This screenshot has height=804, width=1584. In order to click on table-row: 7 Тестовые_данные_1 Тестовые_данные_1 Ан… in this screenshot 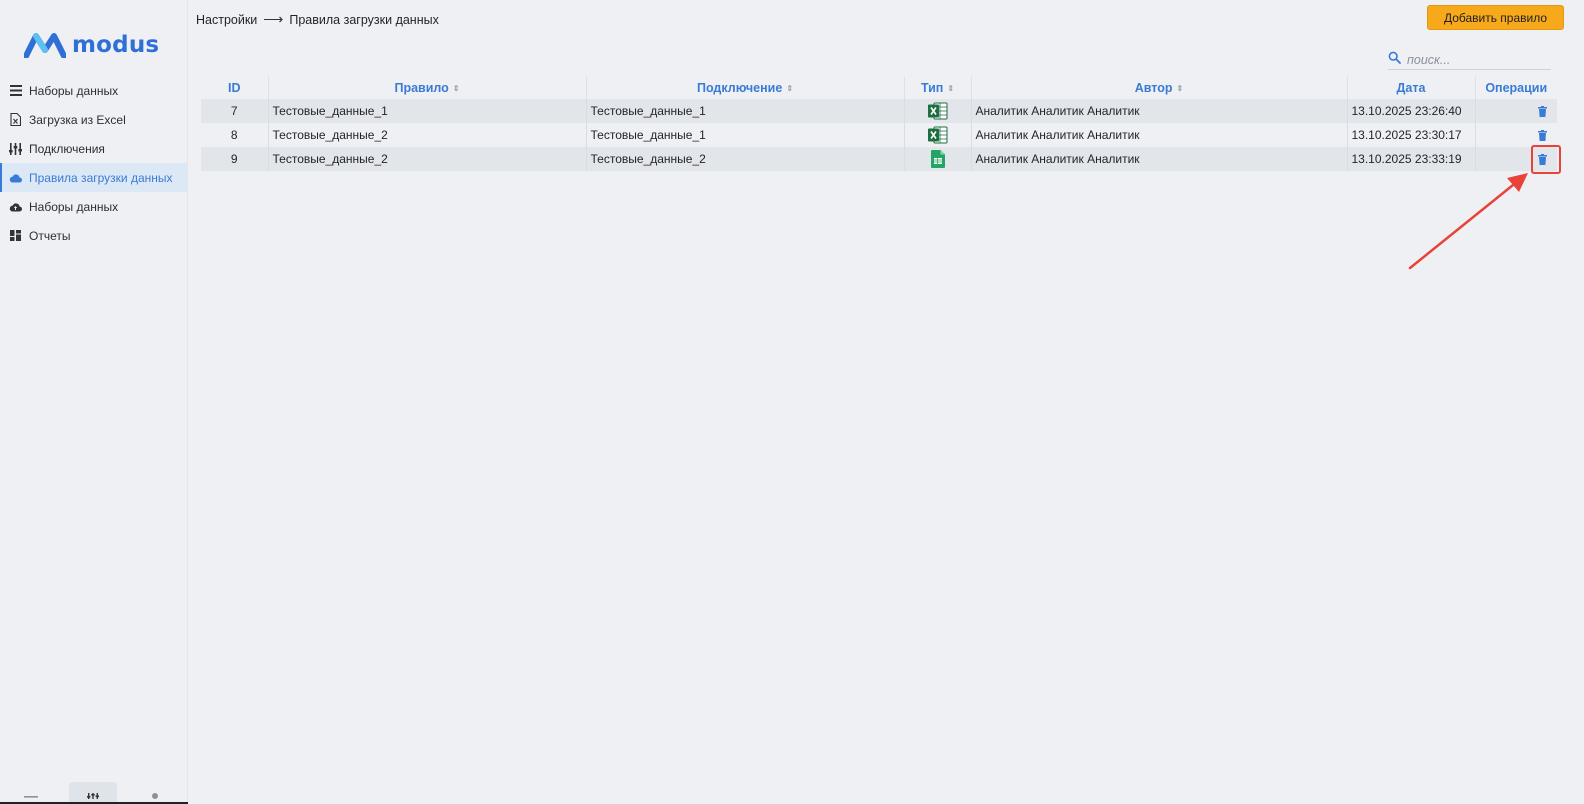, I will do `click(879, 111)`.